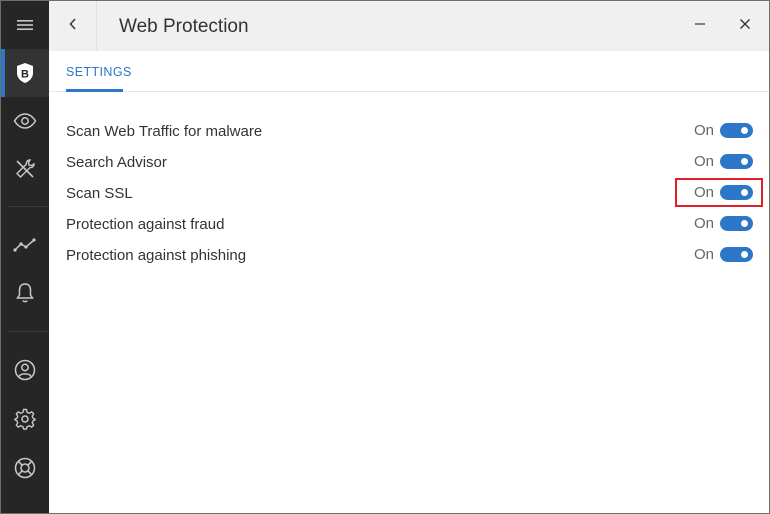  Describe the element at coordinates (736, 254) in the screenshot. I see `phishing-protection-toggle` at that location.